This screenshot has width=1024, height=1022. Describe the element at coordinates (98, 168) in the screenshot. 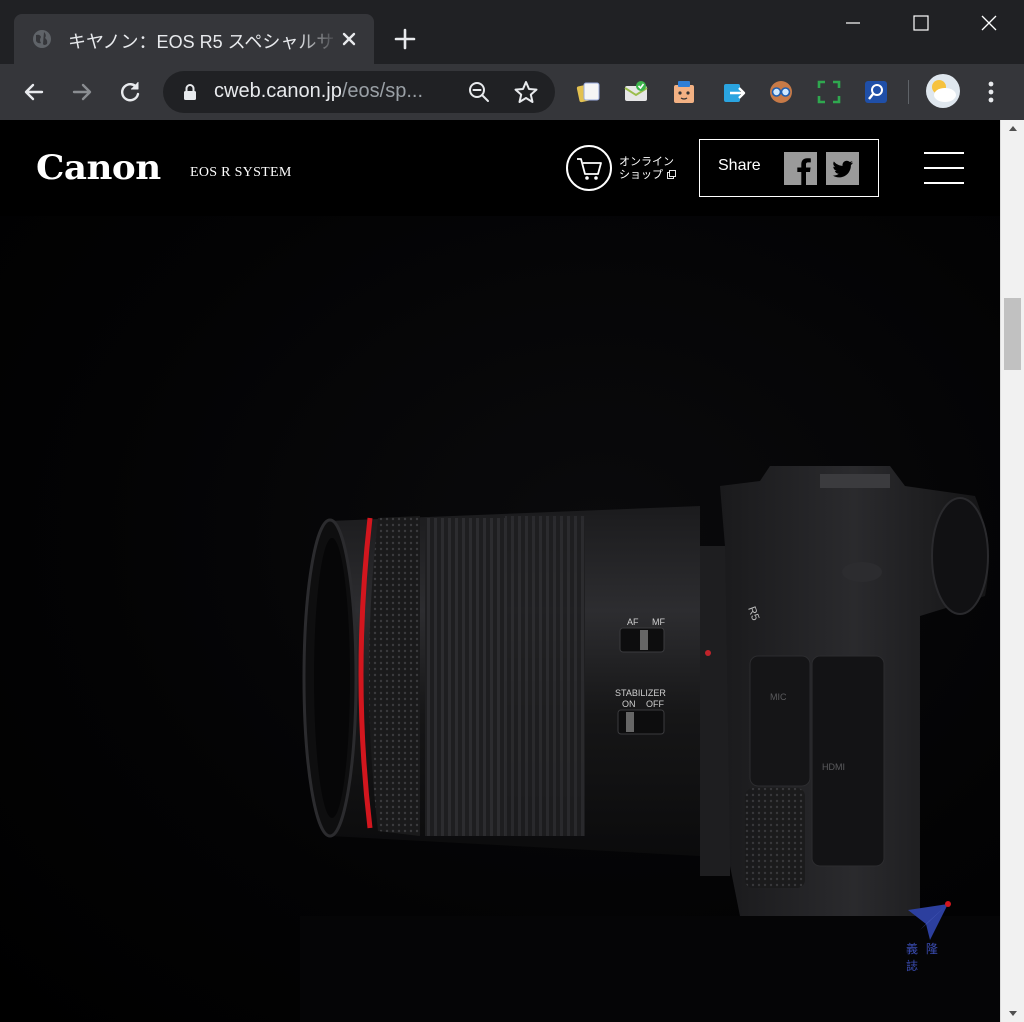

I see `canon-logo: Canon` at that location.